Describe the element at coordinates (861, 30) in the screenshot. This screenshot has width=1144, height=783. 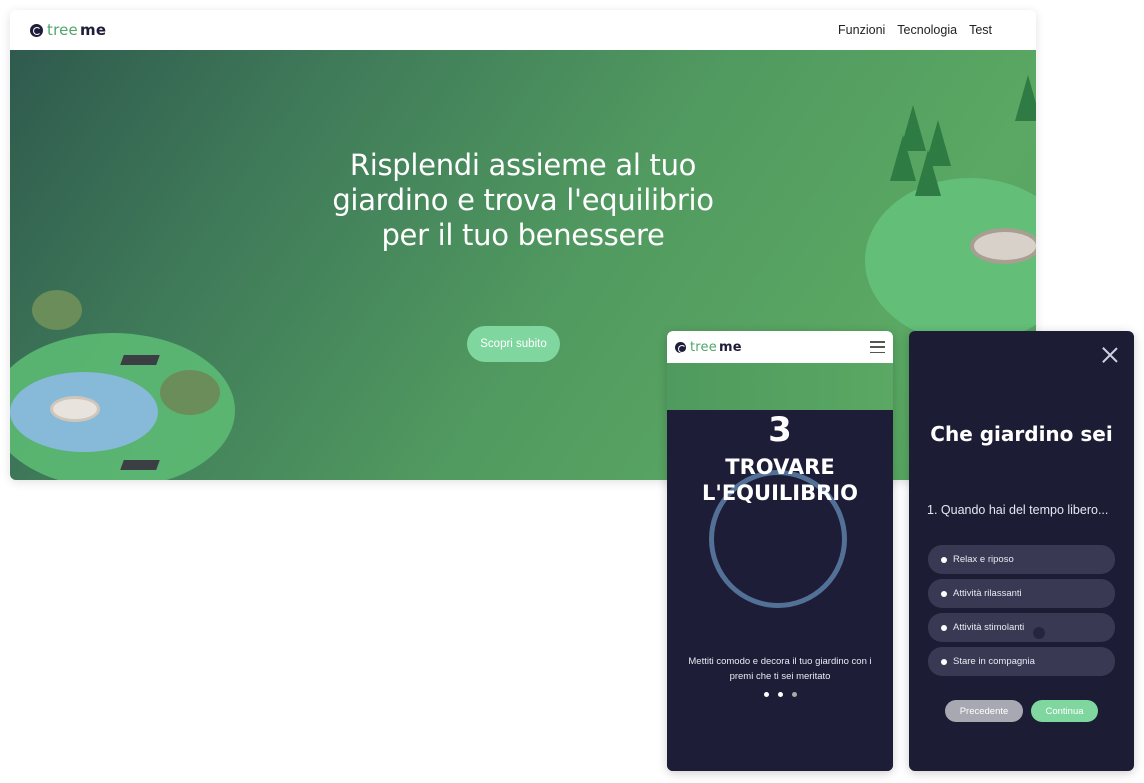
I see `nav-link-funzioni: Funzioni` at that location.